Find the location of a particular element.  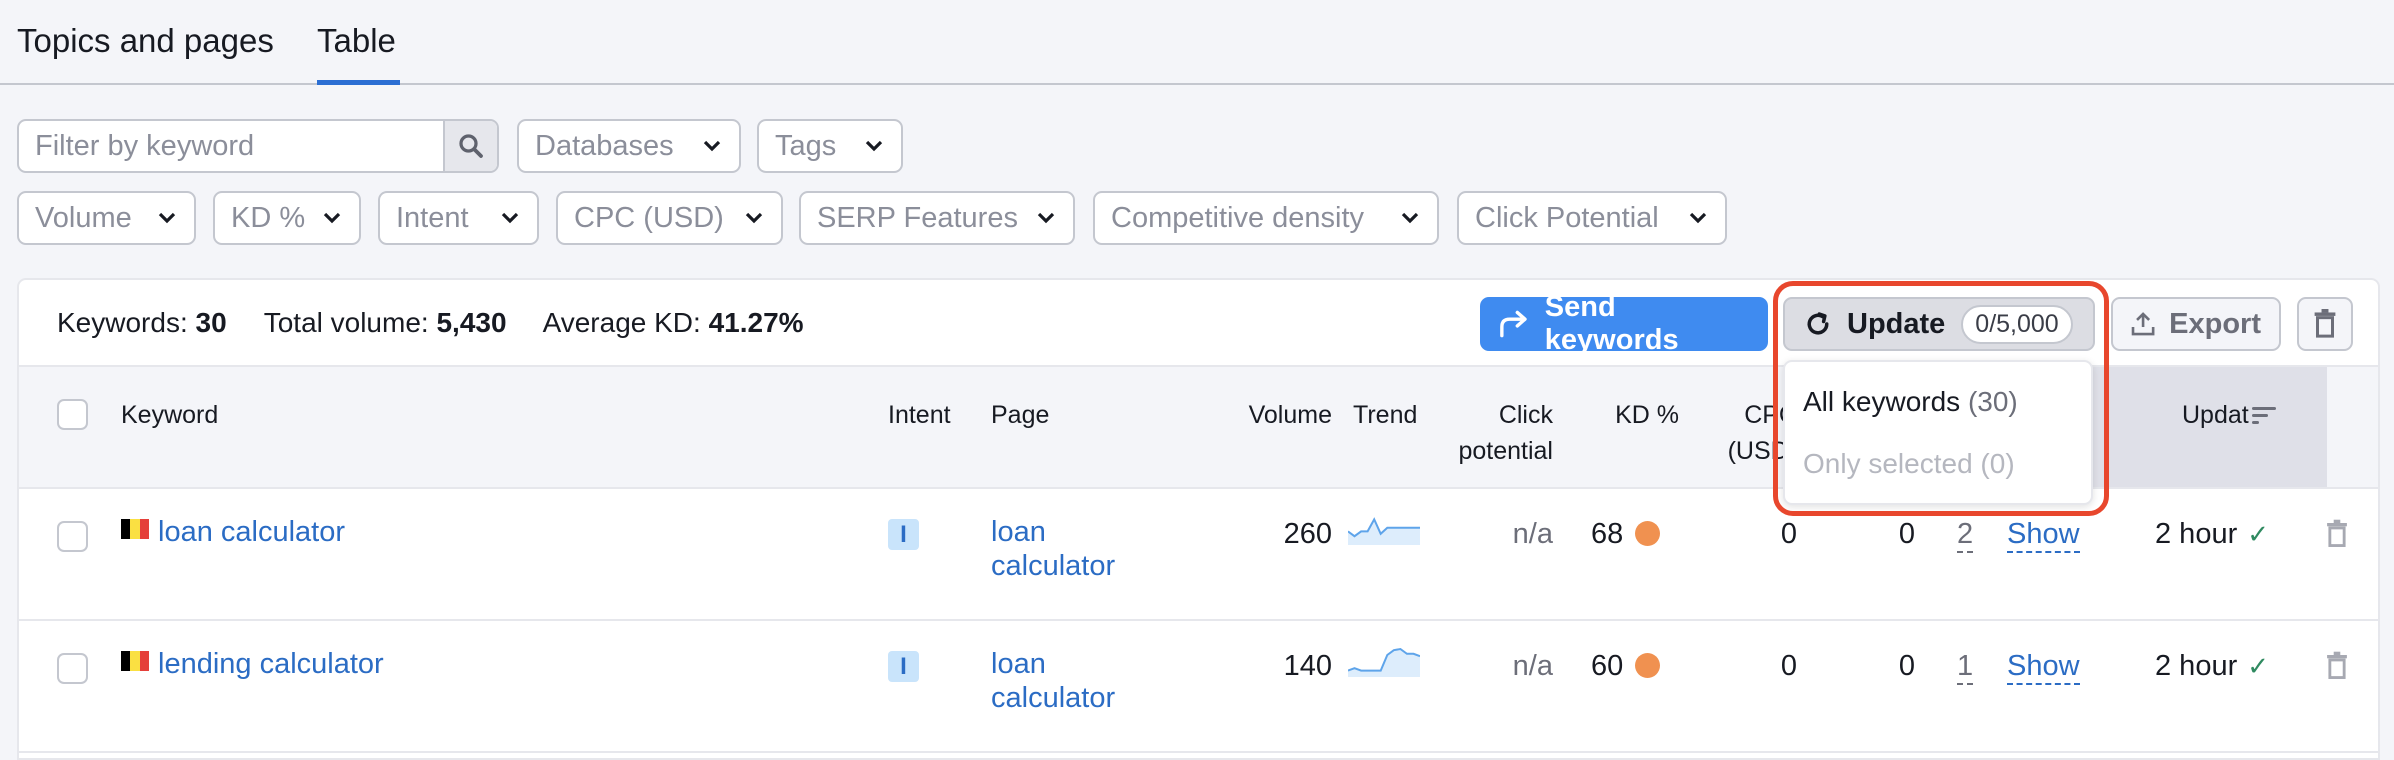

option-count: (0) is located at coordinates (1997, 463).